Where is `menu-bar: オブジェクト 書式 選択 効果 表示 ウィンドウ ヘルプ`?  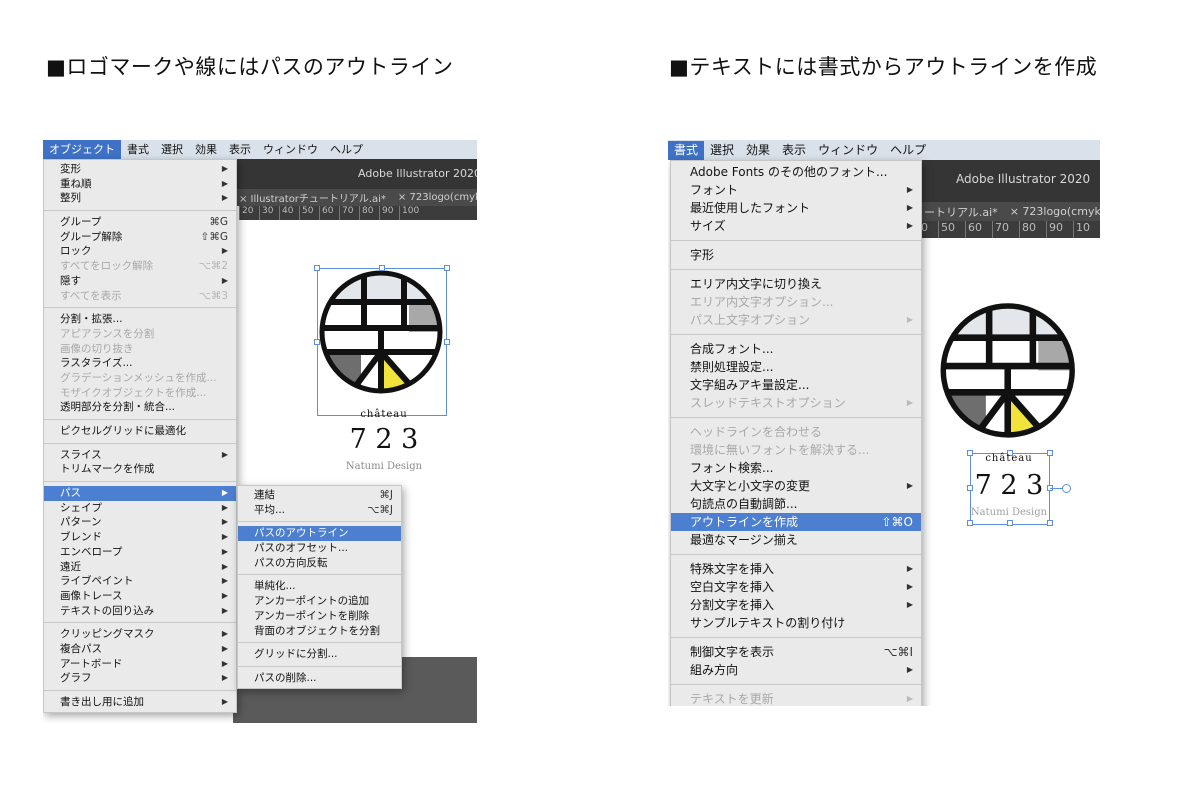 menu-bar: オブジェクト 書式 選択 効果 表示 ウィンドウ ヘルプ is located at coordinates (260, 149).